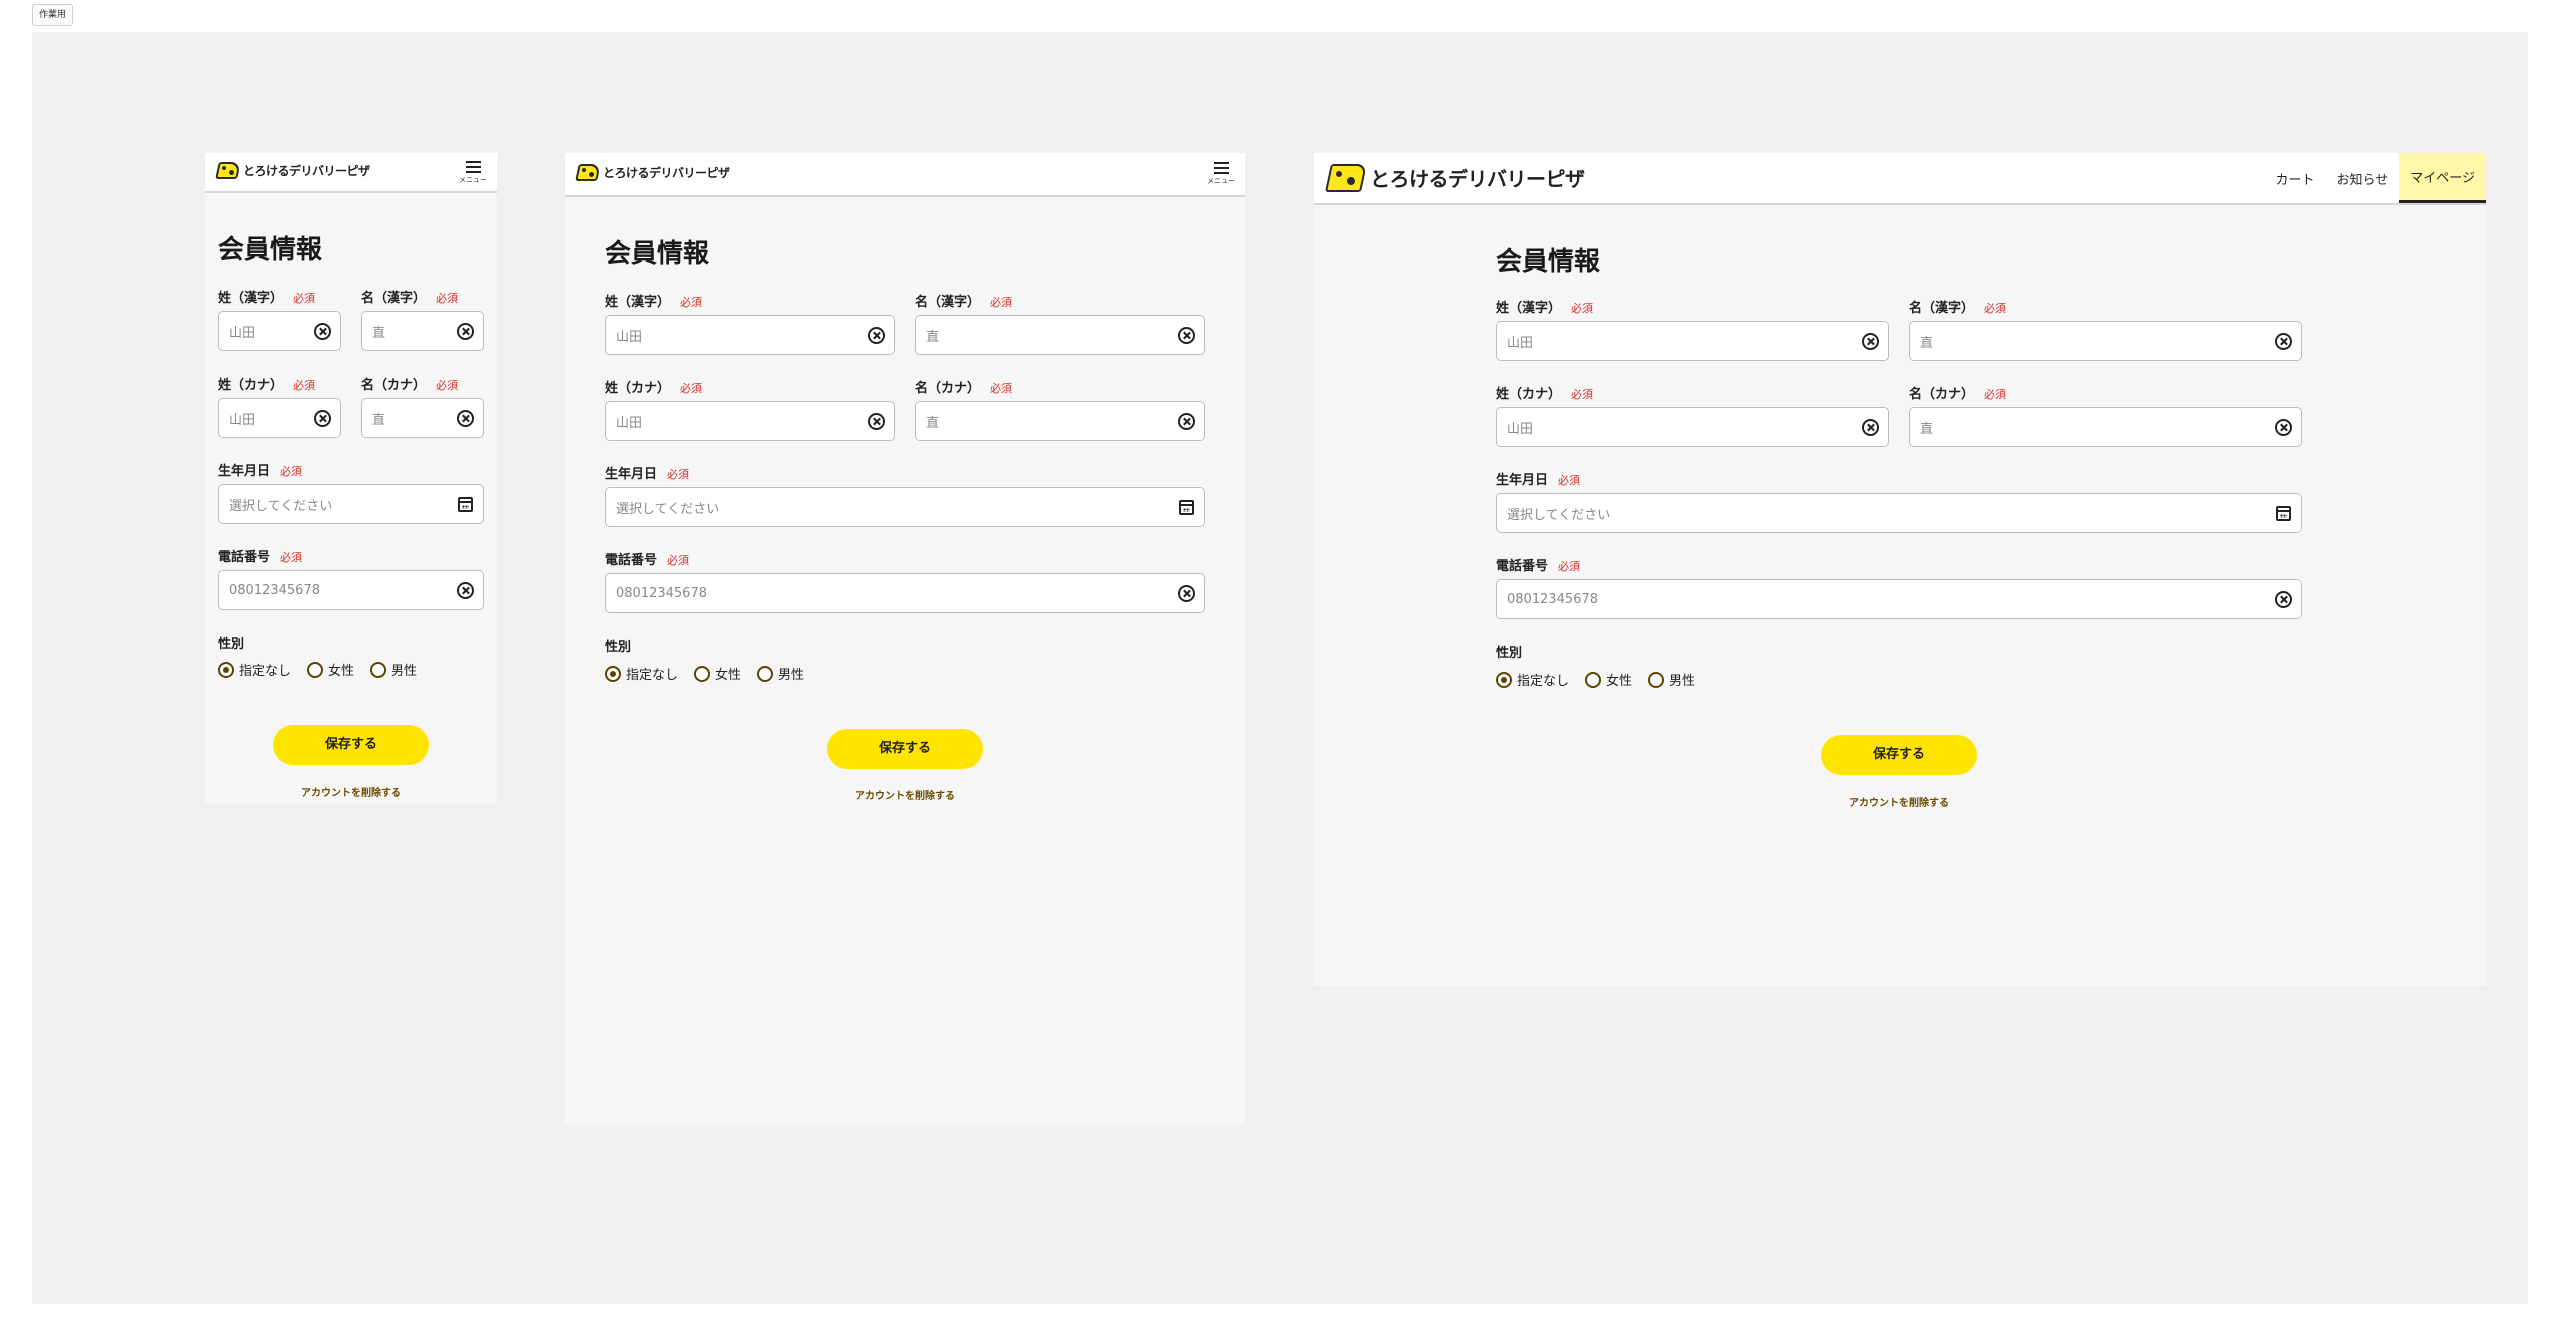 The image size is (2560, 1336). I want to click on nav-item-mypage: マイページ, so click(2442, 178).